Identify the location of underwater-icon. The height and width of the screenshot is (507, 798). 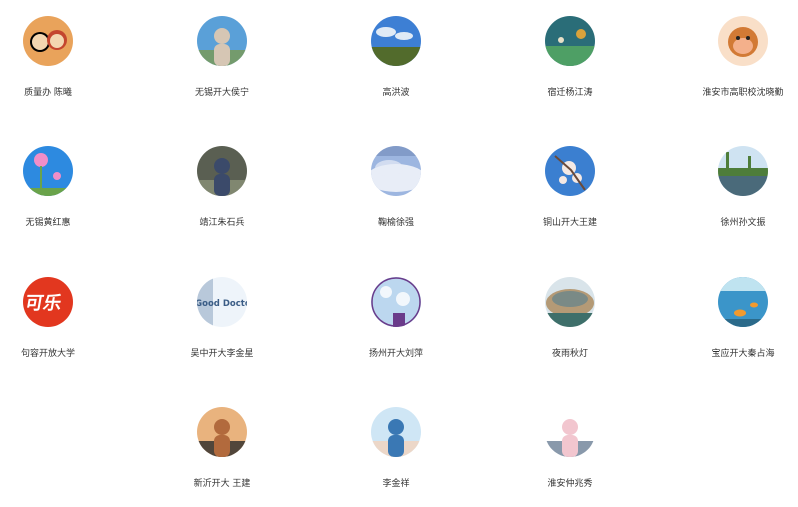
(570, 41).